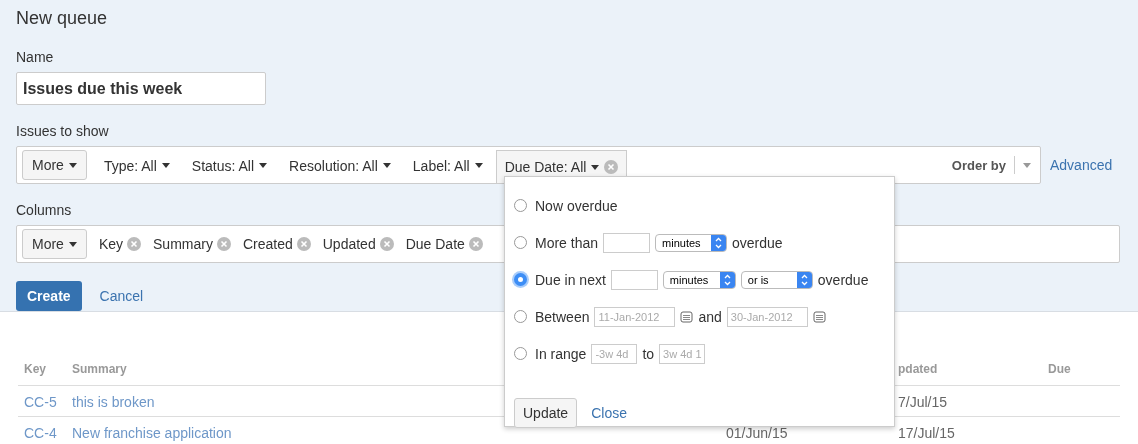  Describe the element at coordinates (267, 244) in the screenshot. I see `column-tag: Created` at that location.